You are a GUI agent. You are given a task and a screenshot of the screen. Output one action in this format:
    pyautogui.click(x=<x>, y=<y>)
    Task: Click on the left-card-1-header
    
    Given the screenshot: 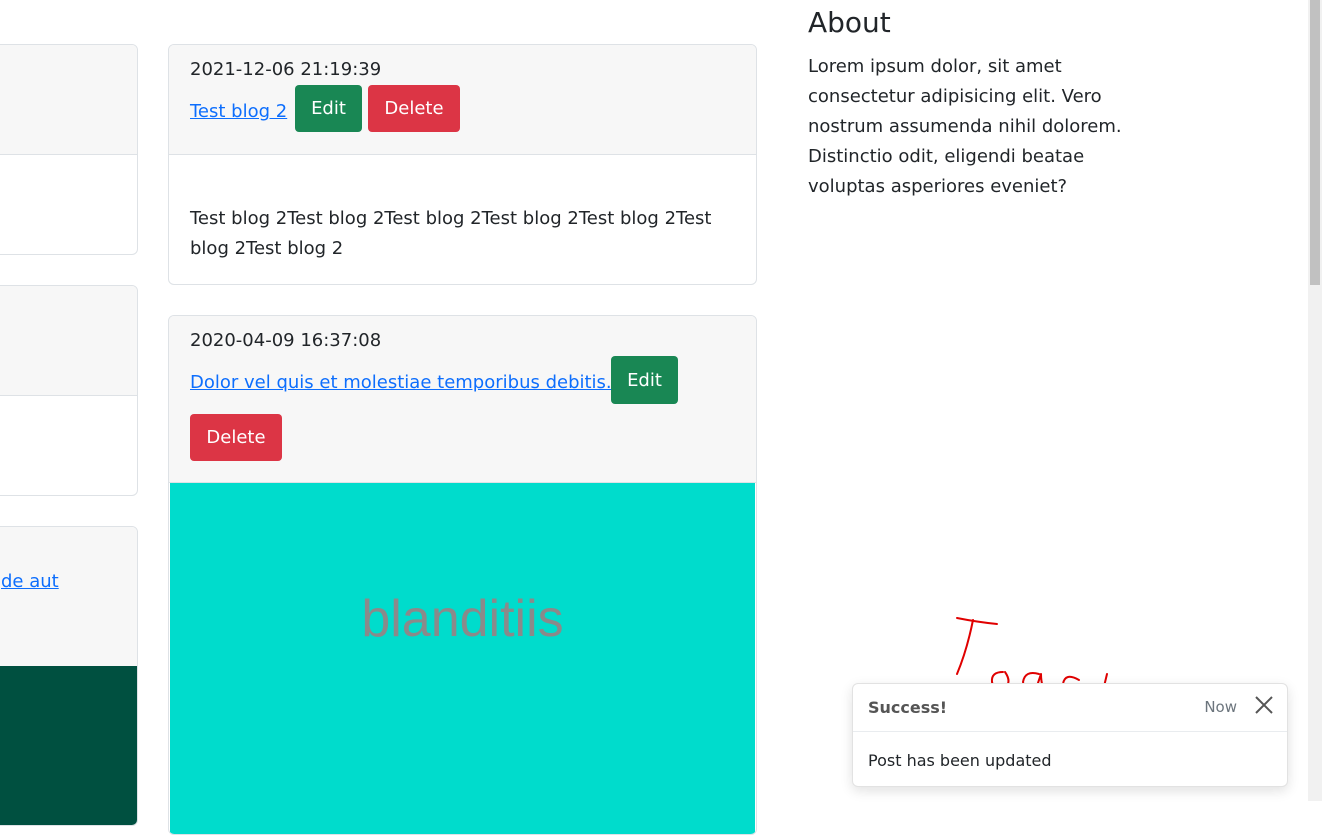 What is the action you would take?
    pyautogui.click(x=68, y=100)
    